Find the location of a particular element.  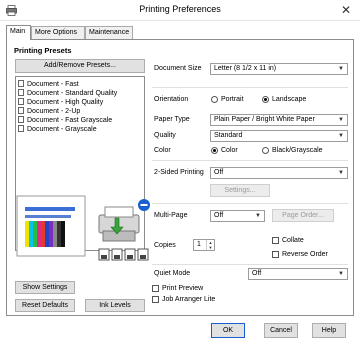

quality-label: Quality is located at coordinates (165, 135).